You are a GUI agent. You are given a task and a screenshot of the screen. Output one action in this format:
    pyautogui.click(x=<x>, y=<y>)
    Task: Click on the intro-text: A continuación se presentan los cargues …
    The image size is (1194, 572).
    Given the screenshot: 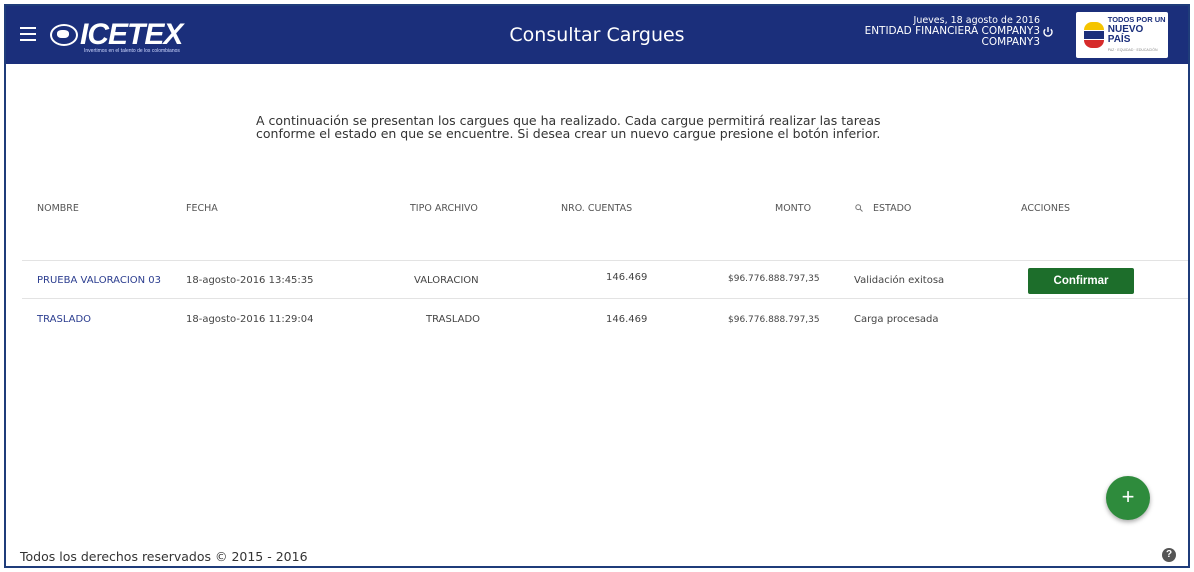 What is the action you would take?
    pyautogui.click(x=568, y=127)
    